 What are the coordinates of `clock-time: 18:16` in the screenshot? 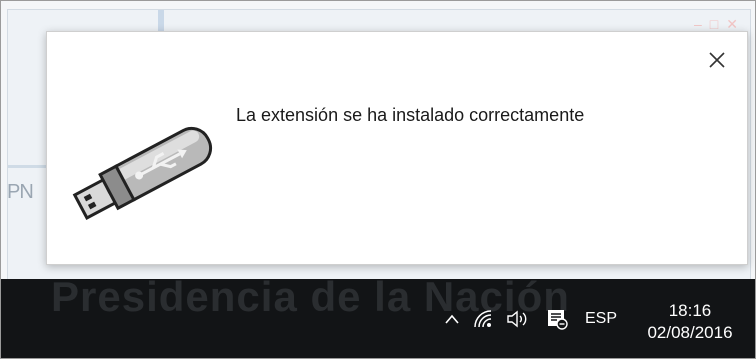 It's located at (690, 310).